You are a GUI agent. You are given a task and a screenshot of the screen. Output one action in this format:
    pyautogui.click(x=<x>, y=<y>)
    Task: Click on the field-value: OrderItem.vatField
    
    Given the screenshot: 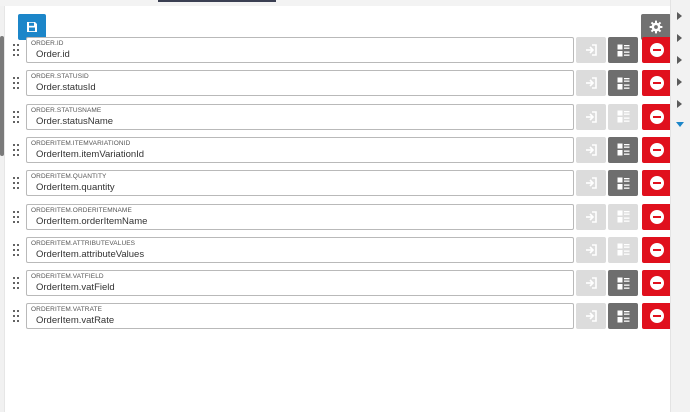 What is the action you would take?
    pyautogui.click(x=75, y=288)
    